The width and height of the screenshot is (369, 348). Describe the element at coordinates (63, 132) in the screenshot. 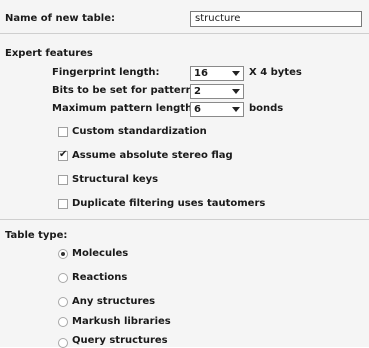

I see `custom-standardization-checkbox` at that location.